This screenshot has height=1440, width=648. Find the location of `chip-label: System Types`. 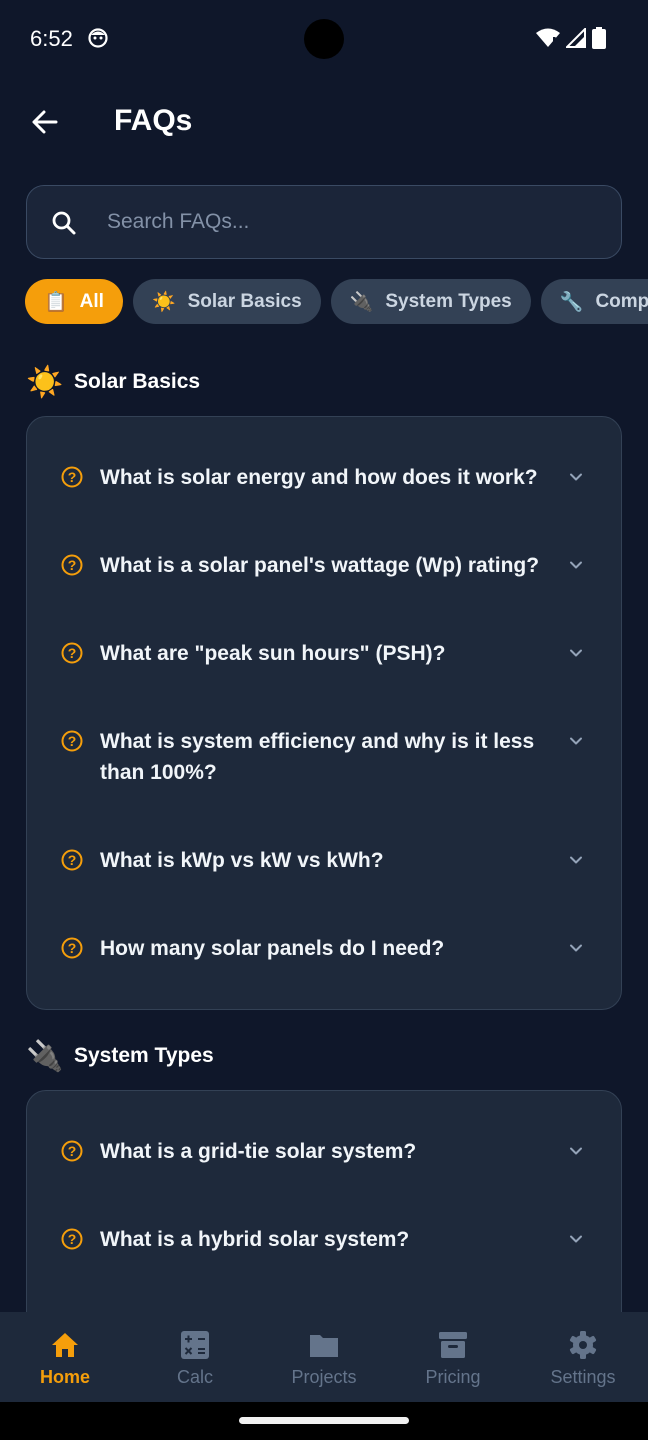

chip-label: System Types is located at coordinates (448, 301).